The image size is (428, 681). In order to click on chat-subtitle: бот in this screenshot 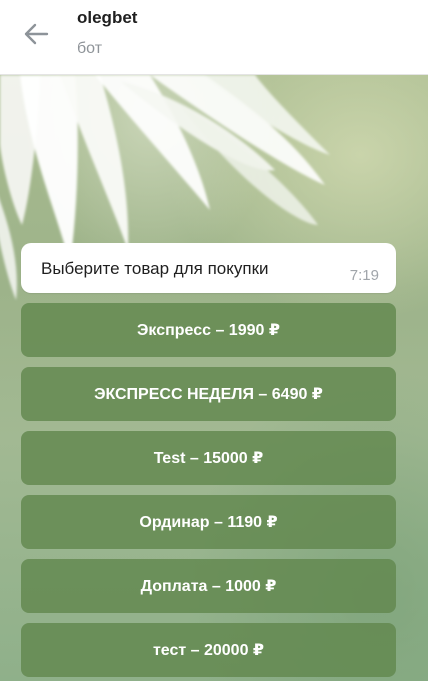, I will do `click(90, 48)`.